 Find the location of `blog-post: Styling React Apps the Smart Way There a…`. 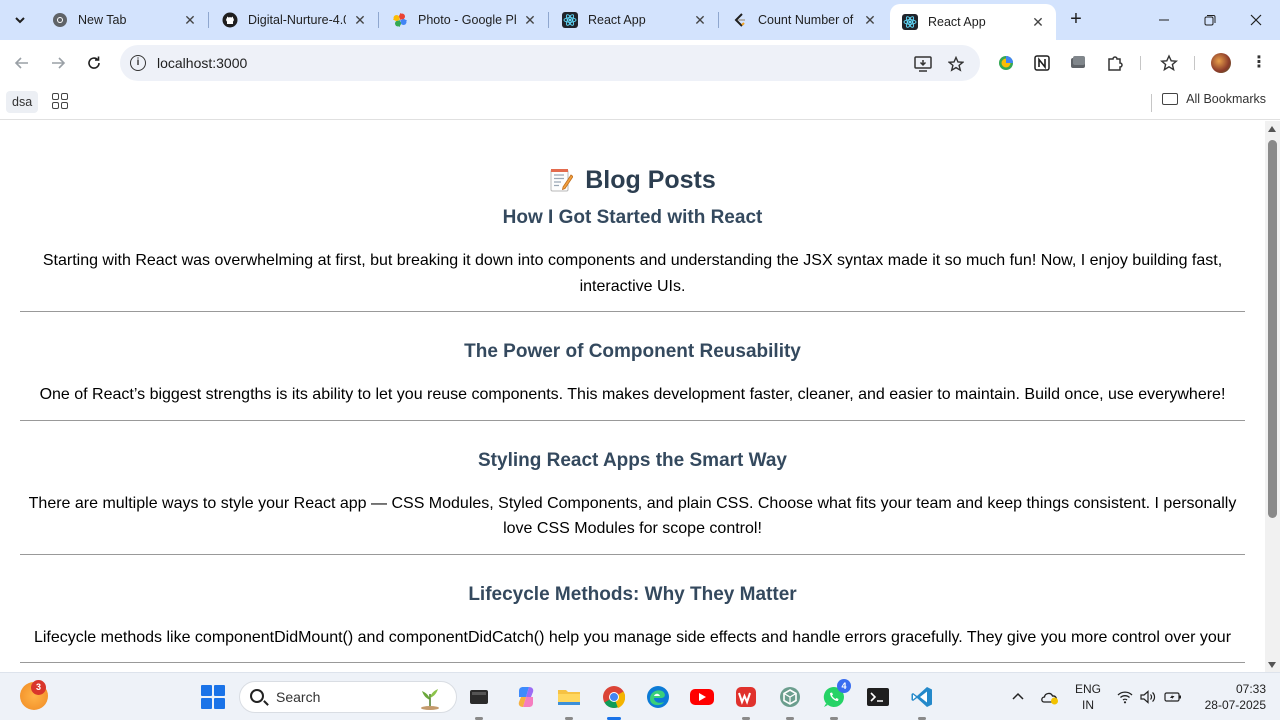

blog-post: Styling React Apps the Smart Way There a… is located at coordinates (632, 502).